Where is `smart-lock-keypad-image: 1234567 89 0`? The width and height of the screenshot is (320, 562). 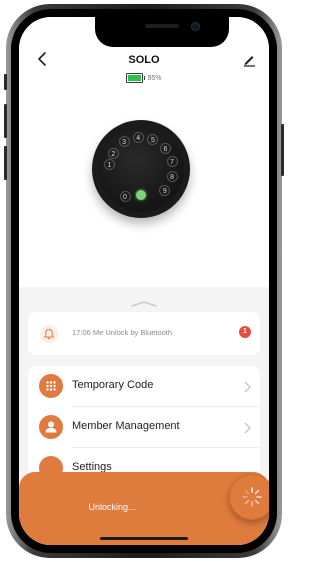 smart-lock-keypad-image: 1234567 89 0 is located at coordinates (141, 169).